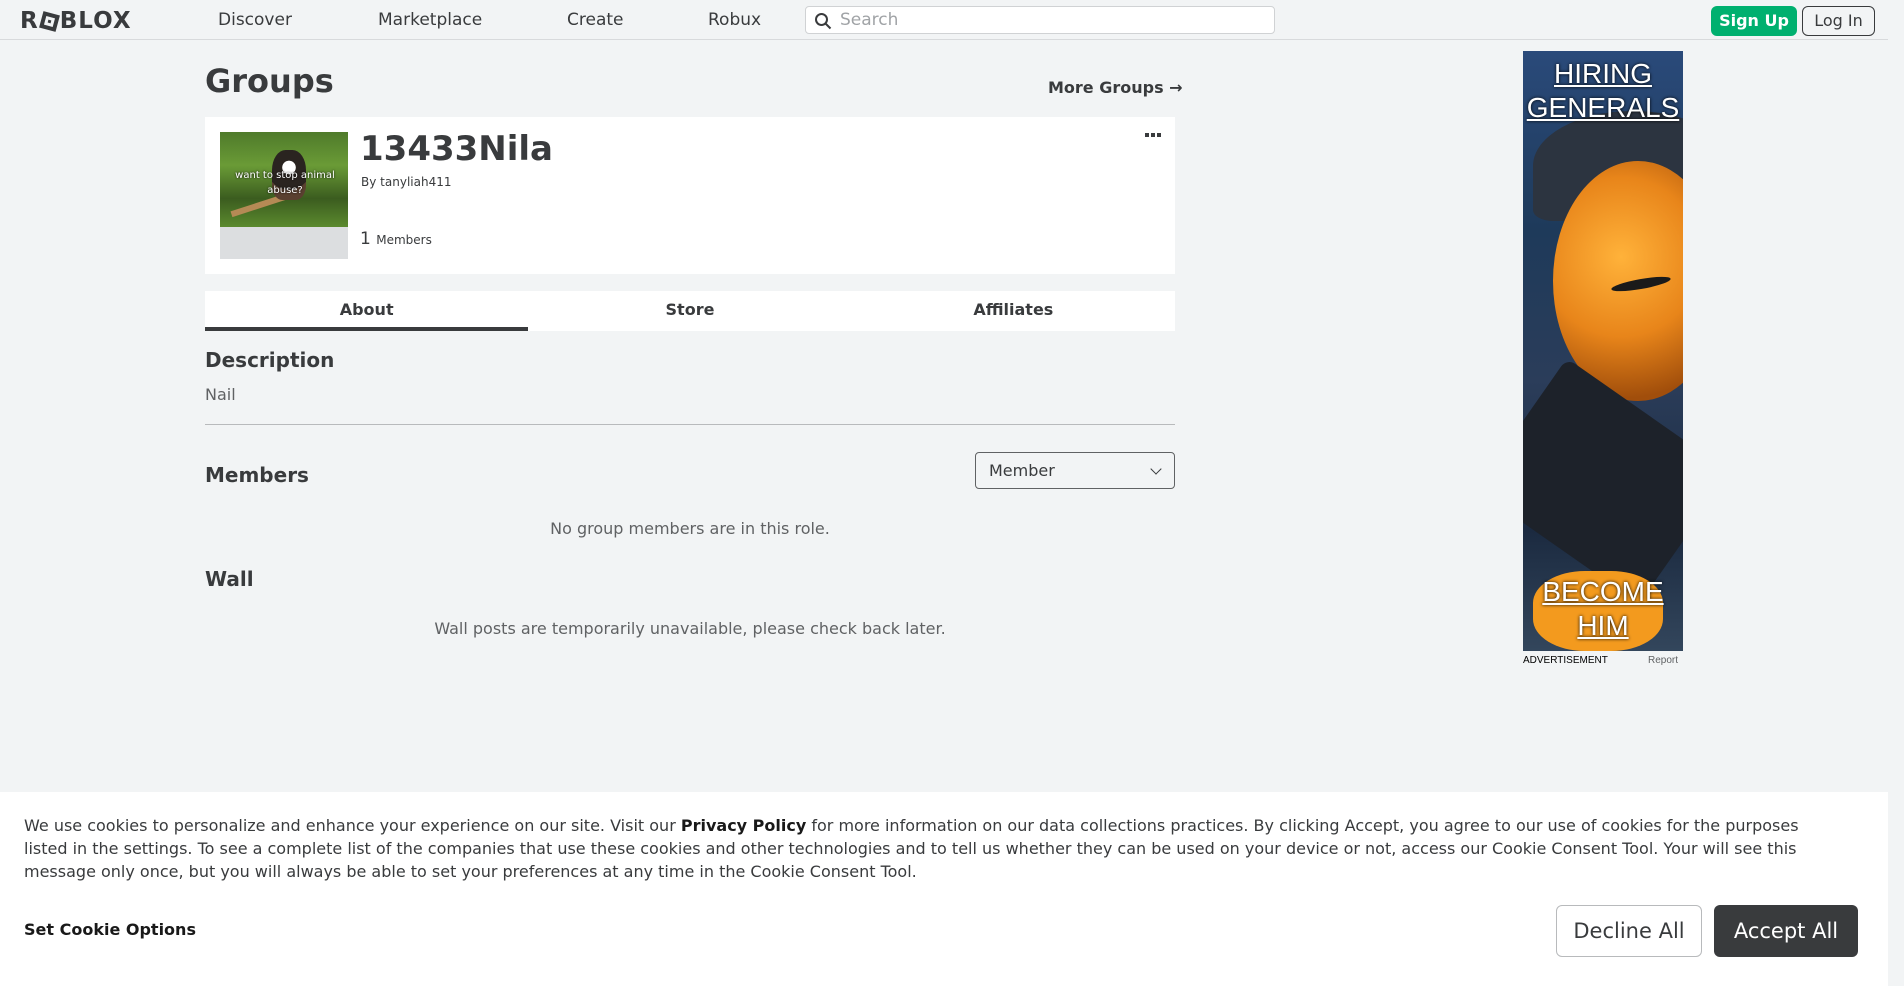 The image size is (1904, 986). I want to click on more-groups-link: More Groups →, so click(1115, 87).